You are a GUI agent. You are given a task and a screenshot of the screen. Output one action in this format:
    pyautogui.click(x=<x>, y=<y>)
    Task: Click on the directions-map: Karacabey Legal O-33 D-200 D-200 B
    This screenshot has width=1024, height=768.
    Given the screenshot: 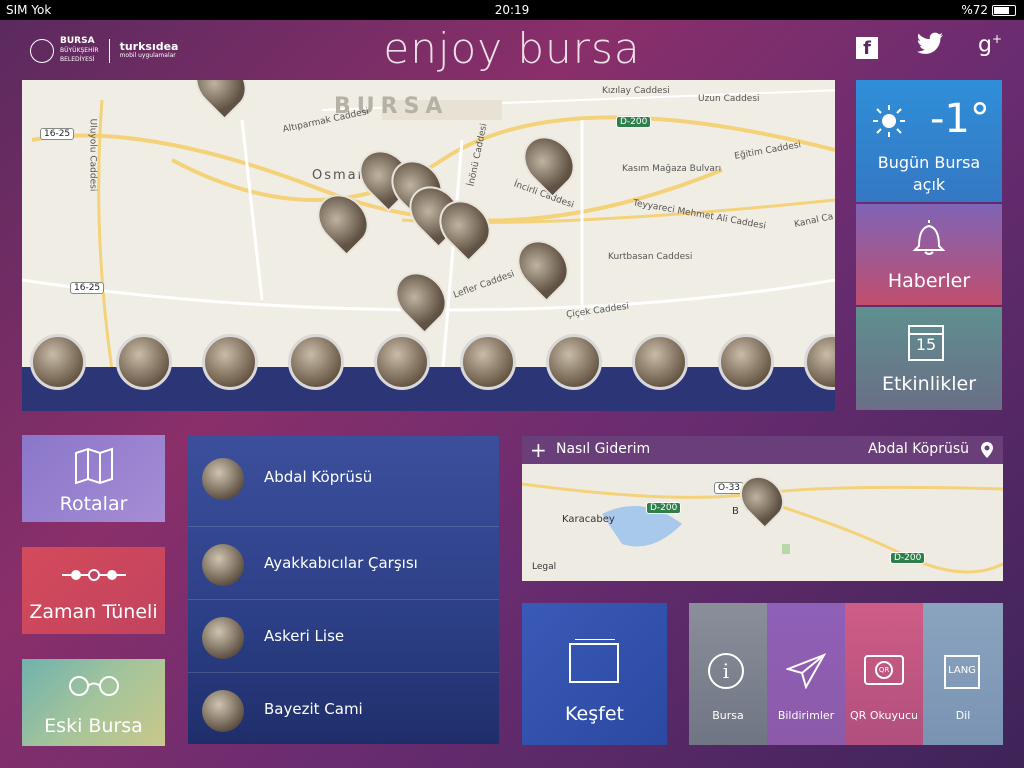 What is the action you would take?
    pyautogui.click(x=762, y=522)
    